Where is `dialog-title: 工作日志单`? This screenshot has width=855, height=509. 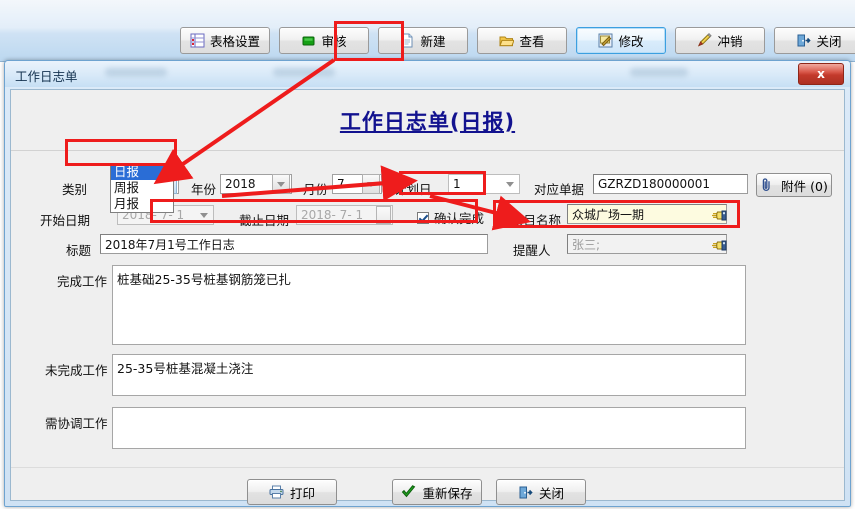 dialog-title: 工作日志单 is located at coordinates (46, 76).